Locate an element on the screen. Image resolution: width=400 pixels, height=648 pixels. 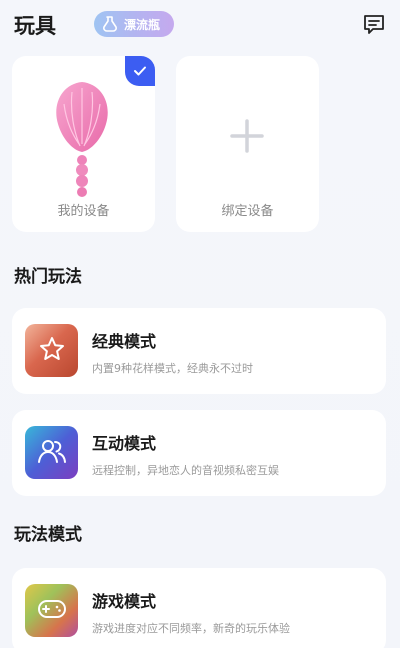
mode-desc: 游戏进度对应不同频率，新奇的玩乐体验 is located at coordinates (191, 628).